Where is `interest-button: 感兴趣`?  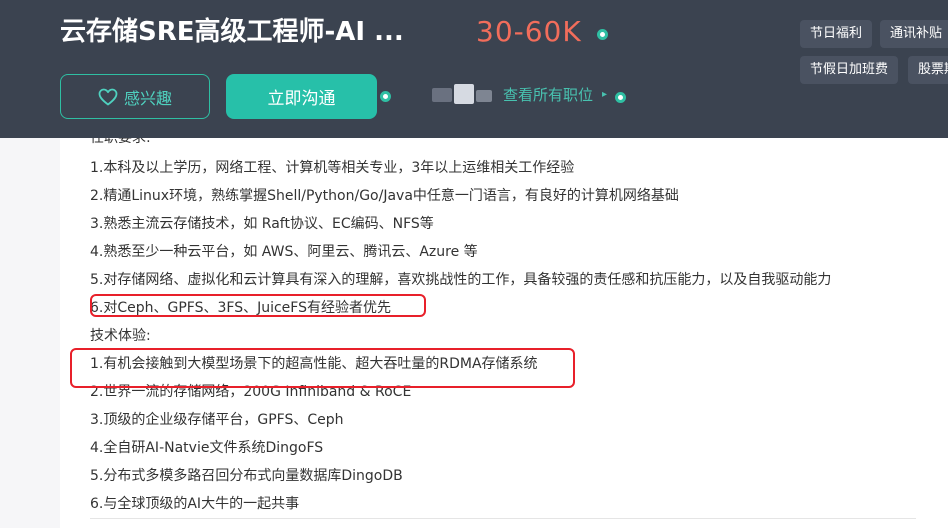 interest-button: 感兴趣 is located at coordinates (135, 96).